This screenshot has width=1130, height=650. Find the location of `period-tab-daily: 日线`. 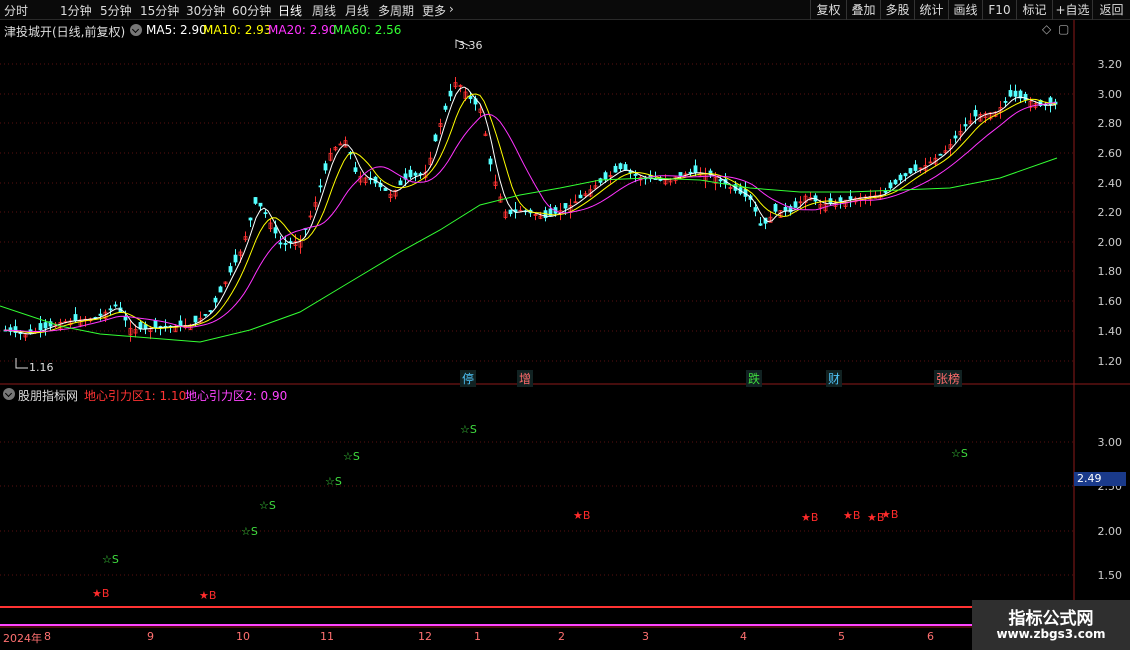

period-tab-daily: 日线 is located at coordinates (290, 10).